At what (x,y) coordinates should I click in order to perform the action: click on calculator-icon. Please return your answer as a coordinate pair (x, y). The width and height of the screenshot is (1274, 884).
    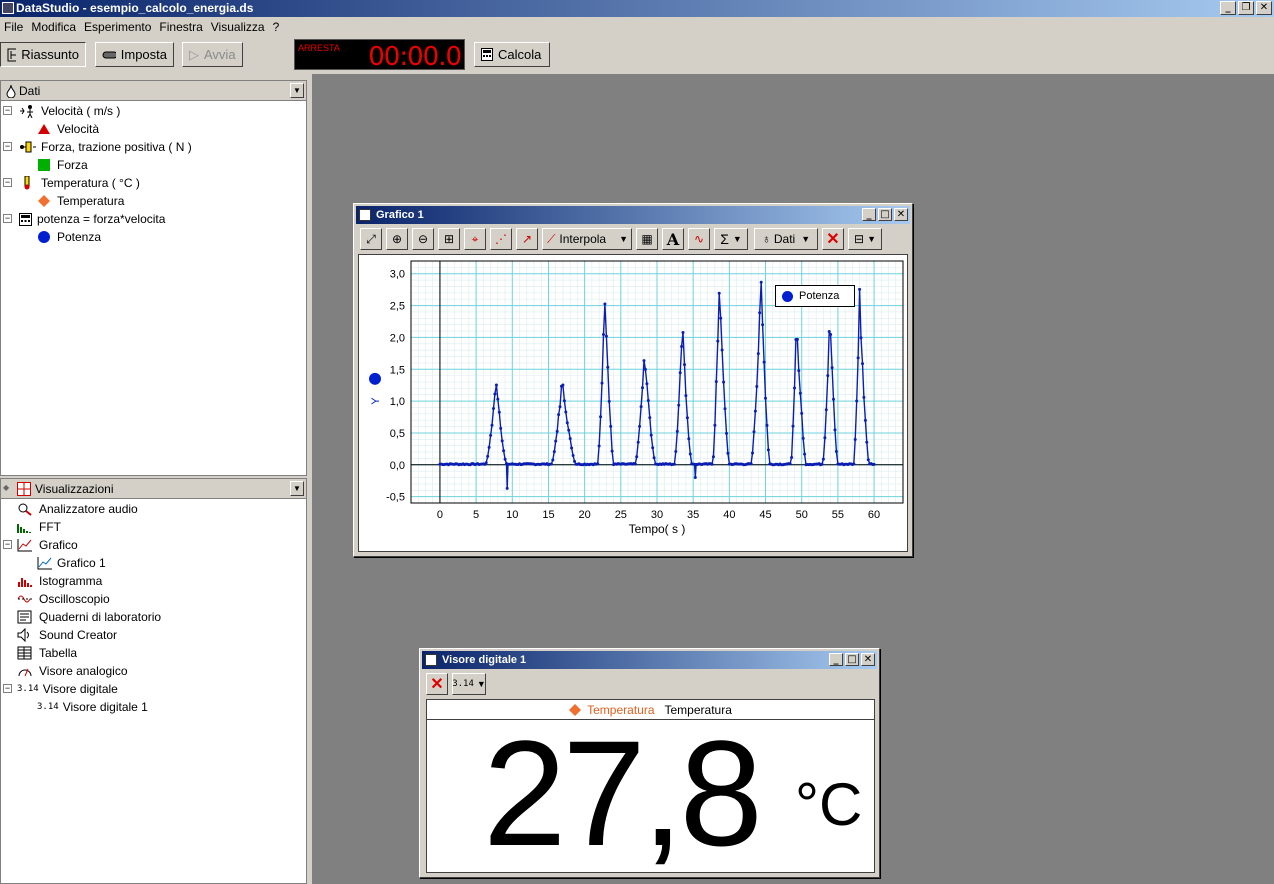
    Looking at the image, I should click on (487, 54).